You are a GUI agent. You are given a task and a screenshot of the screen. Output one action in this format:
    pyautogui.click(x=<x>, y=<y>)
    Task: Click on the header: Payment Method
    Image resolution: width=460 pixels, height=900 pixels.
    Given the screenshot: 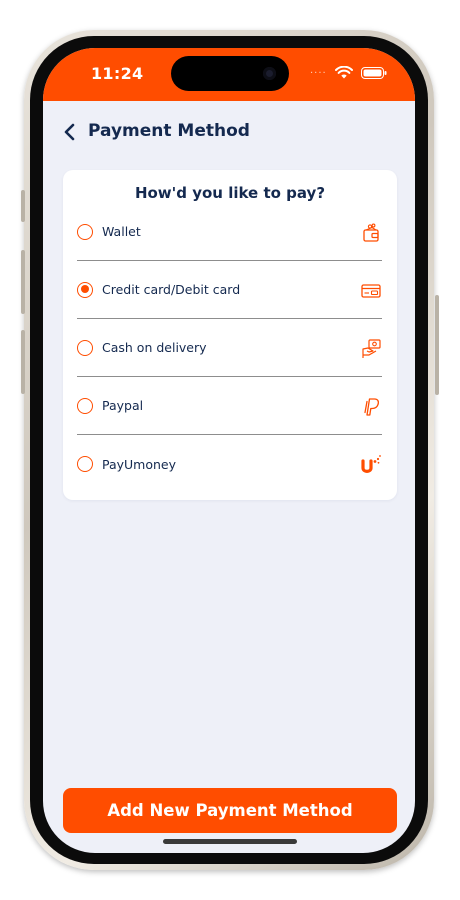 What is the action you would take?
    pyautogui.click(x=229, y=131)
    